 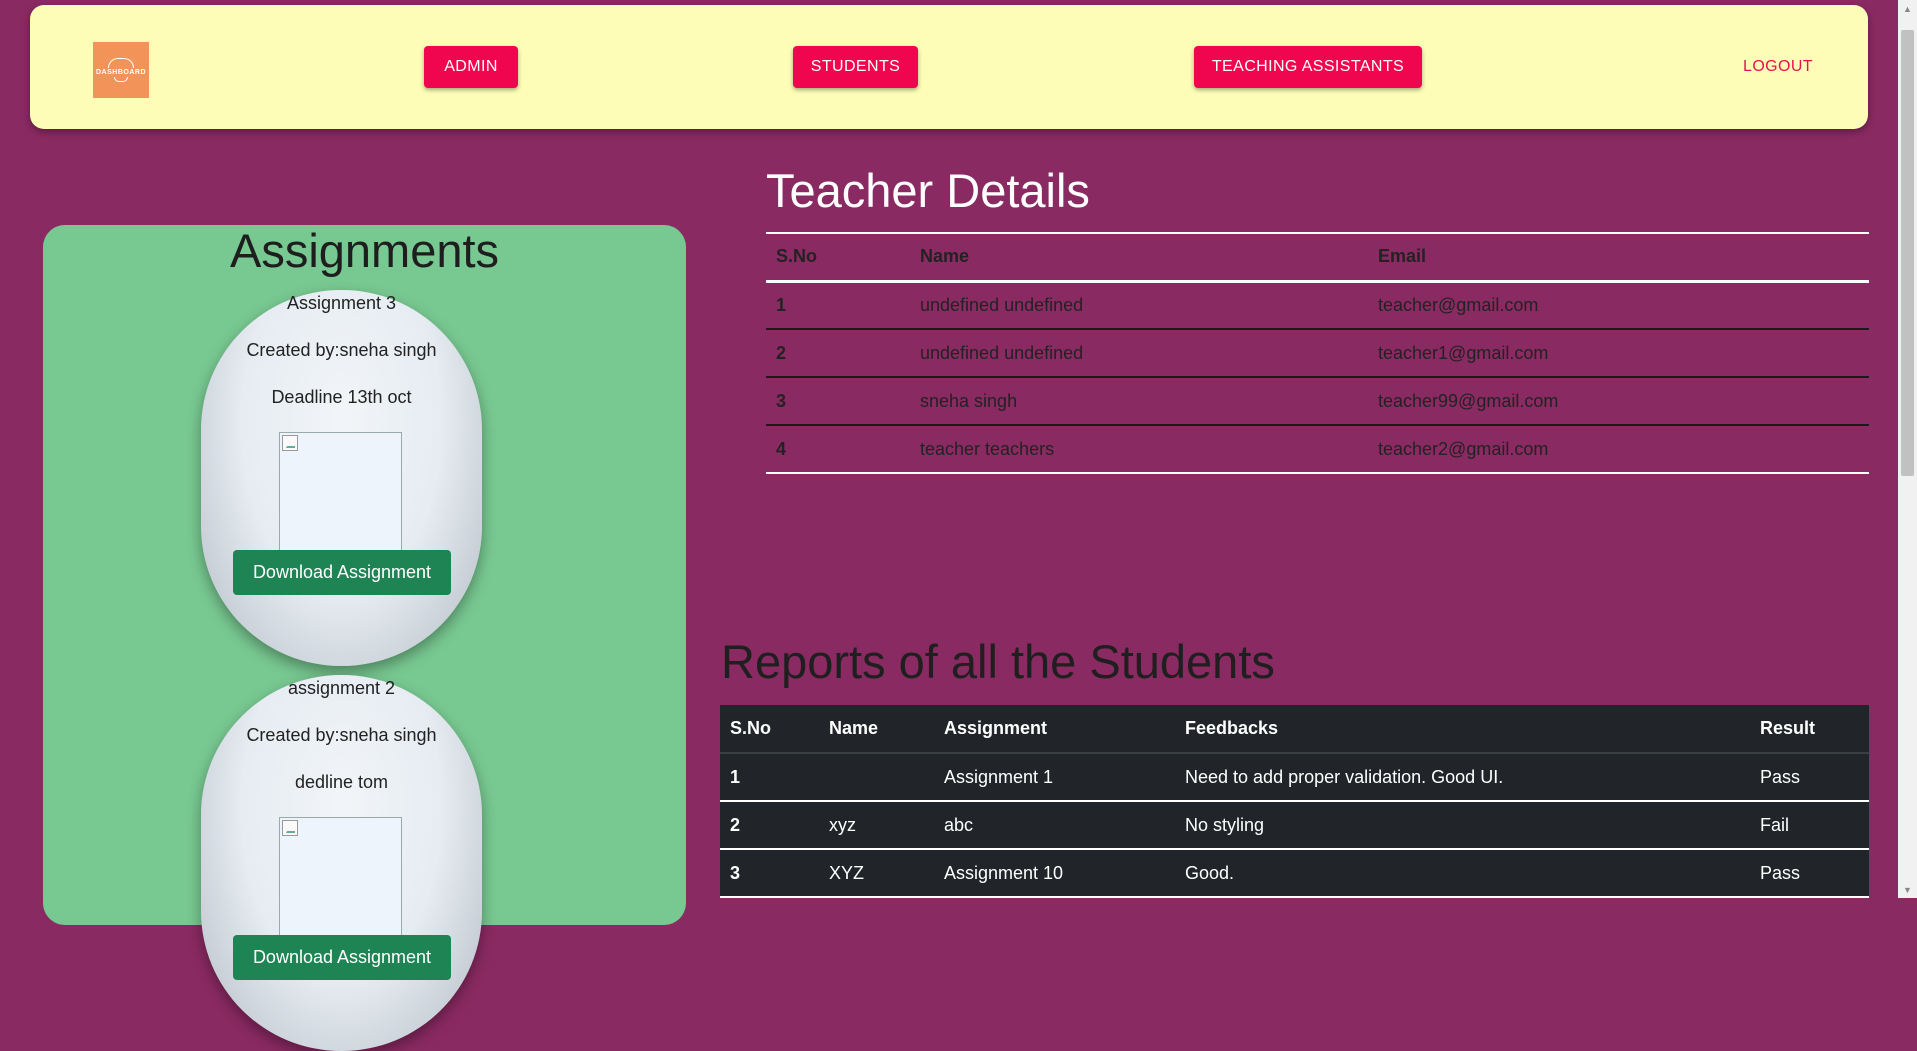 I want to click on logo-arc-icon, so click(x=121, y=63).